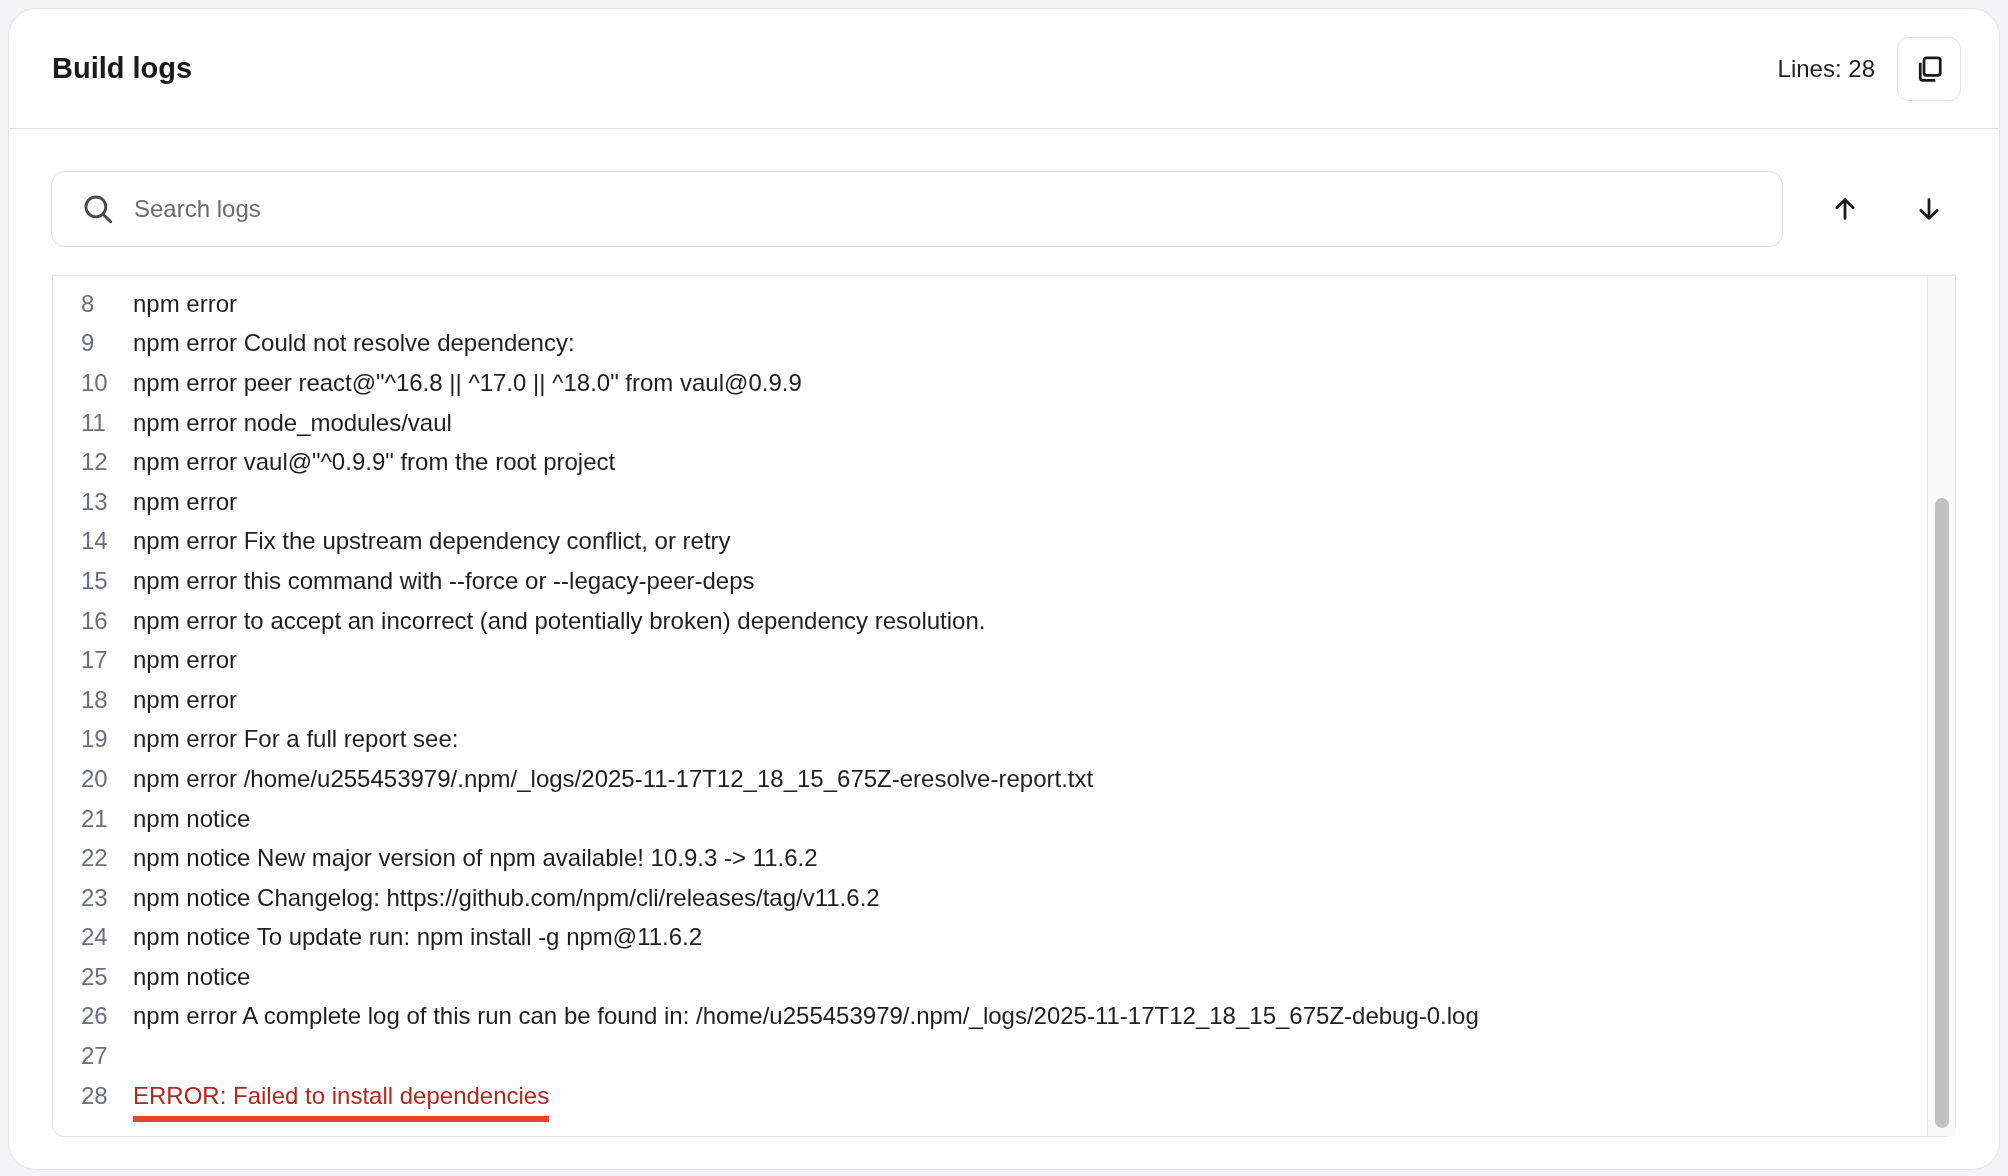 The height and width of the screenshot is (1176, 2008). I want to click on search-field: Search logs, so click(917, 209).